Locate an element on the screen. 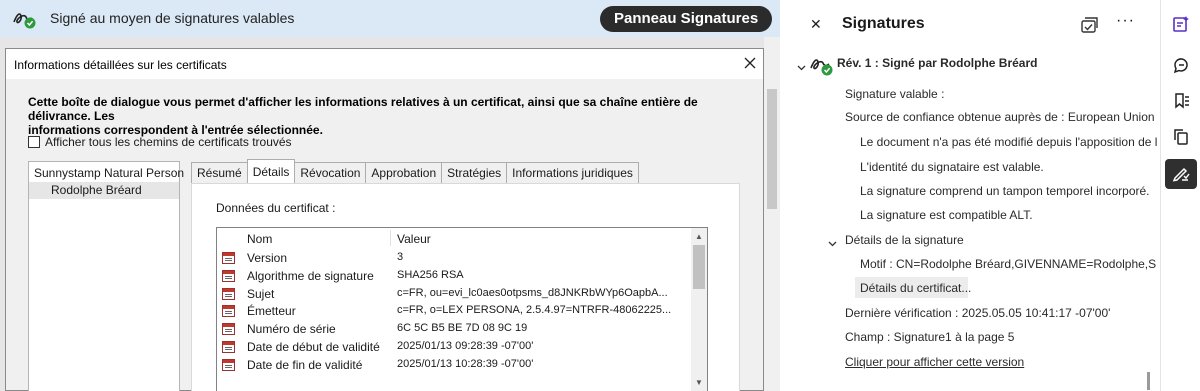  revision-title: Rév. 1 : Signé par Rodolphe Bréard is located at coordinates (937, 63).